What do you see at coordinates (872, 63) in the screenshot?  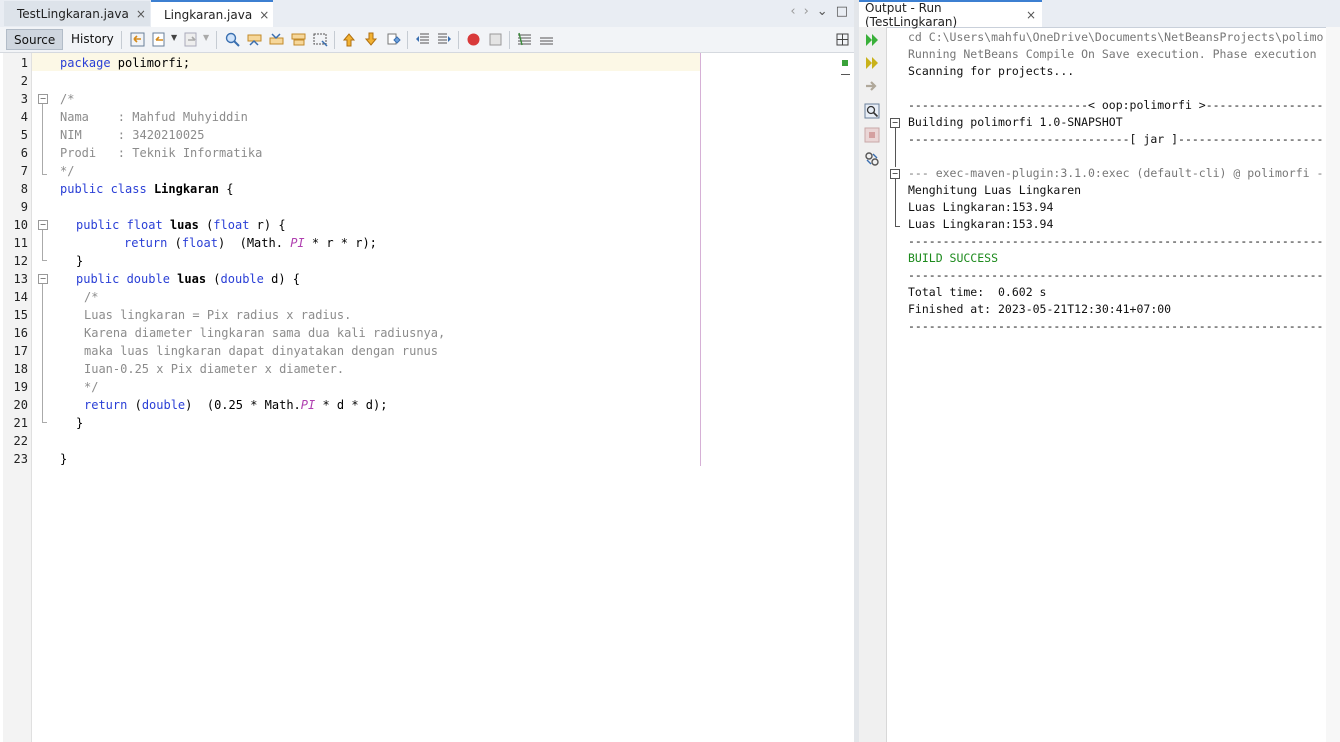 I see `rerun-with-parameters-icon` at bounding box center [872, 63].